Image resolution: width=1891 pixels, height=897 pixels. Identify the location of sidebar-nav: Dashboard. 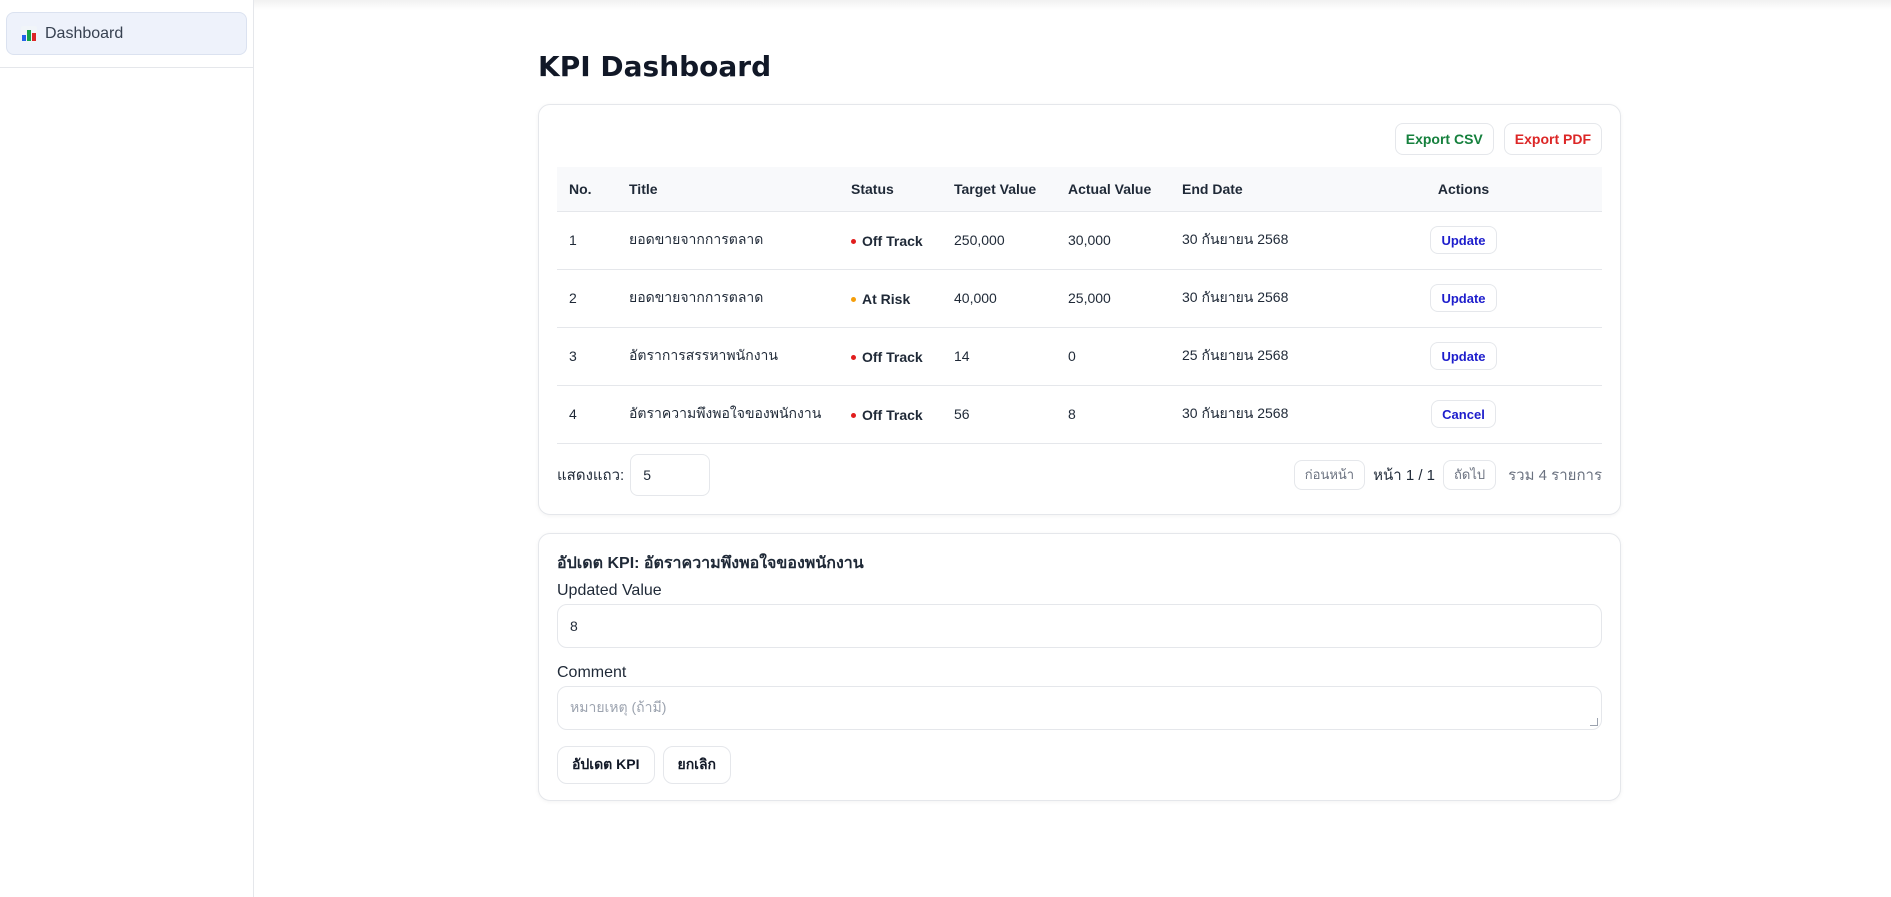
(126, 34).